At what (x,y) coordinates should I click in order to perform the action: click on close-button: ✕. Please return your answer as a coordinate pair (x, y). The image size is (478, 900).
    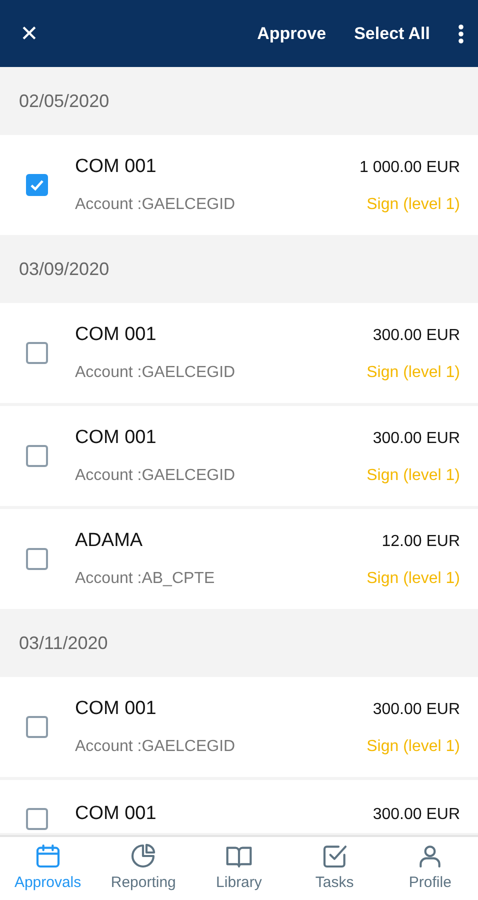
    Looking at the image, I should click on (29, 33).